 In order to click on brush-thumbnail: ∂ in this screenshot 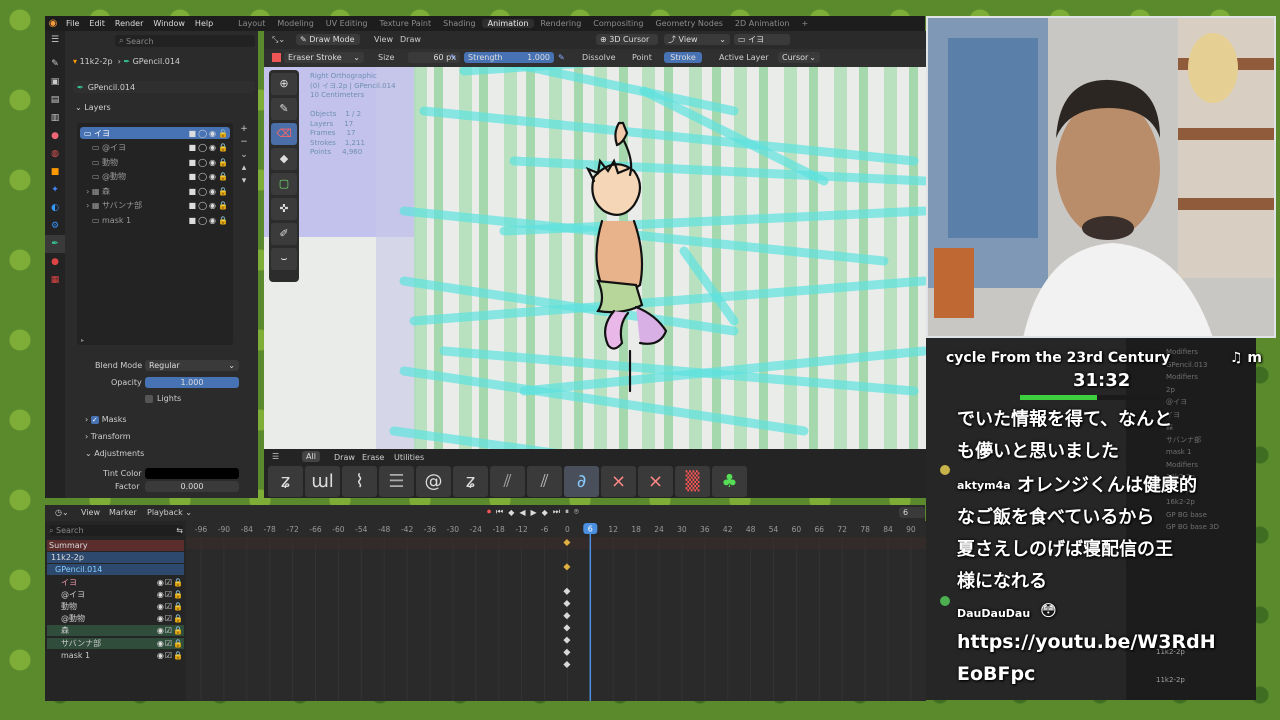, I will do `click(581, 481)`.